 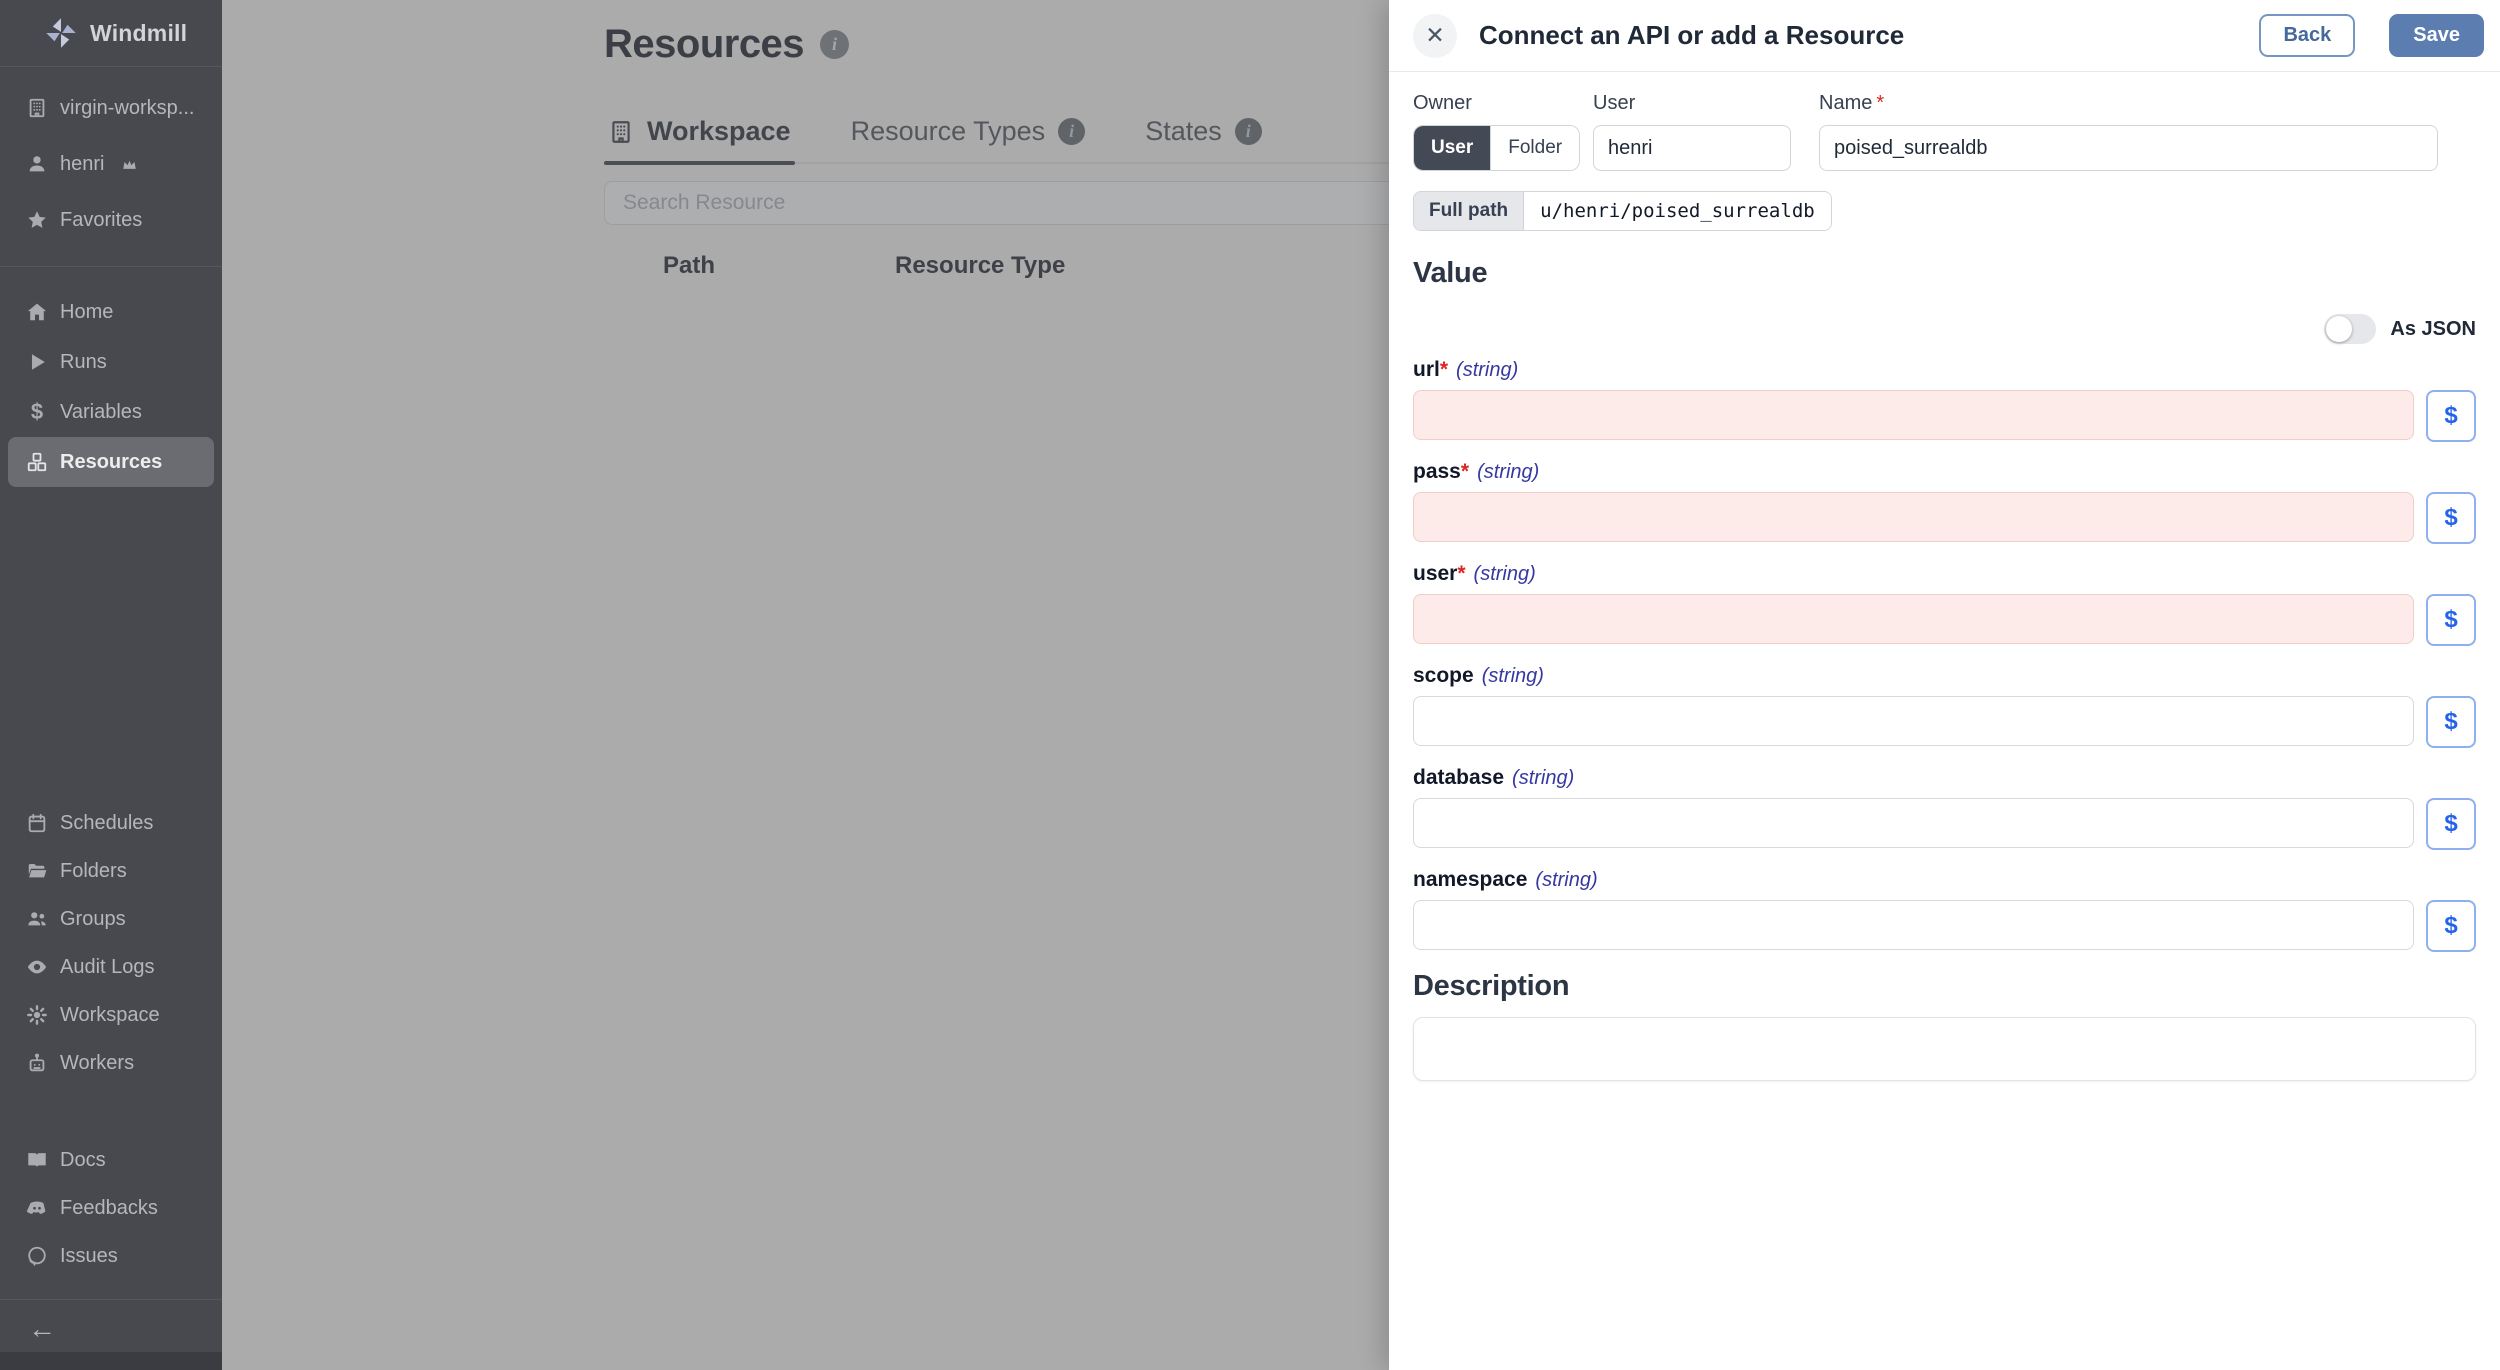 What do you see at coordinates (1692, 148) in the screenshot?
I see `owner-user-input` at bounding box center [1692, 148].